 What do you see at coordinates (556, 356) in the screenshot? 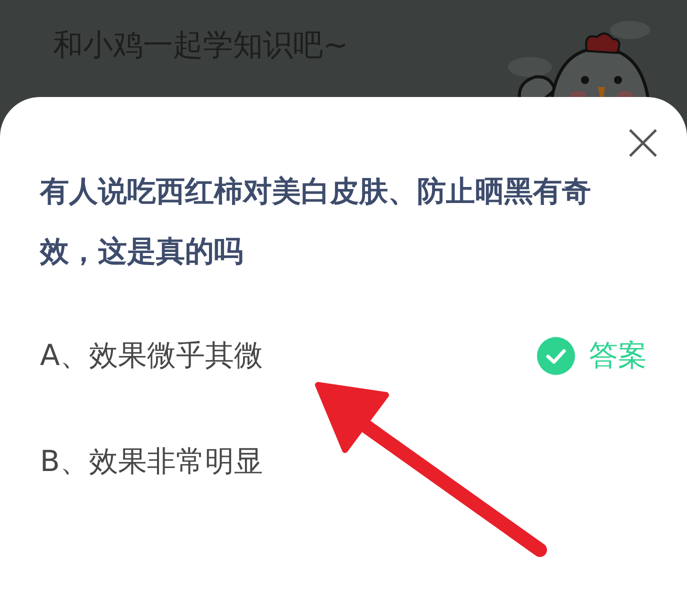
I see `check-icon` at bounding box center [556, 356].